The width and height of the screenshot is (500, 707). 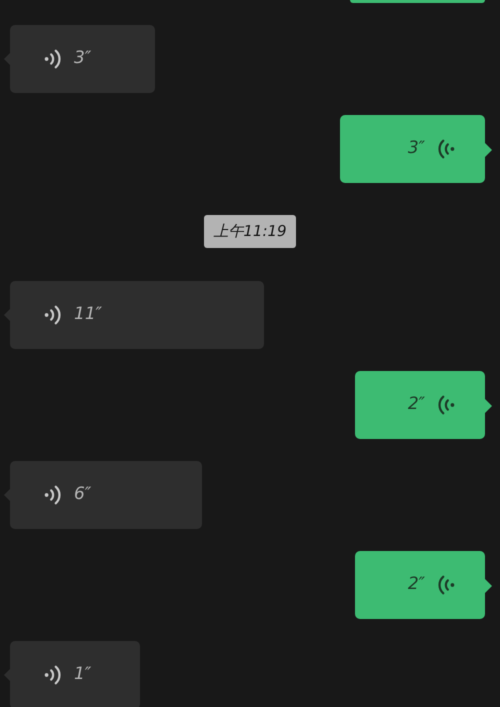 I want to click on timestamp: 上午11:19, so click(x=250, y=231).